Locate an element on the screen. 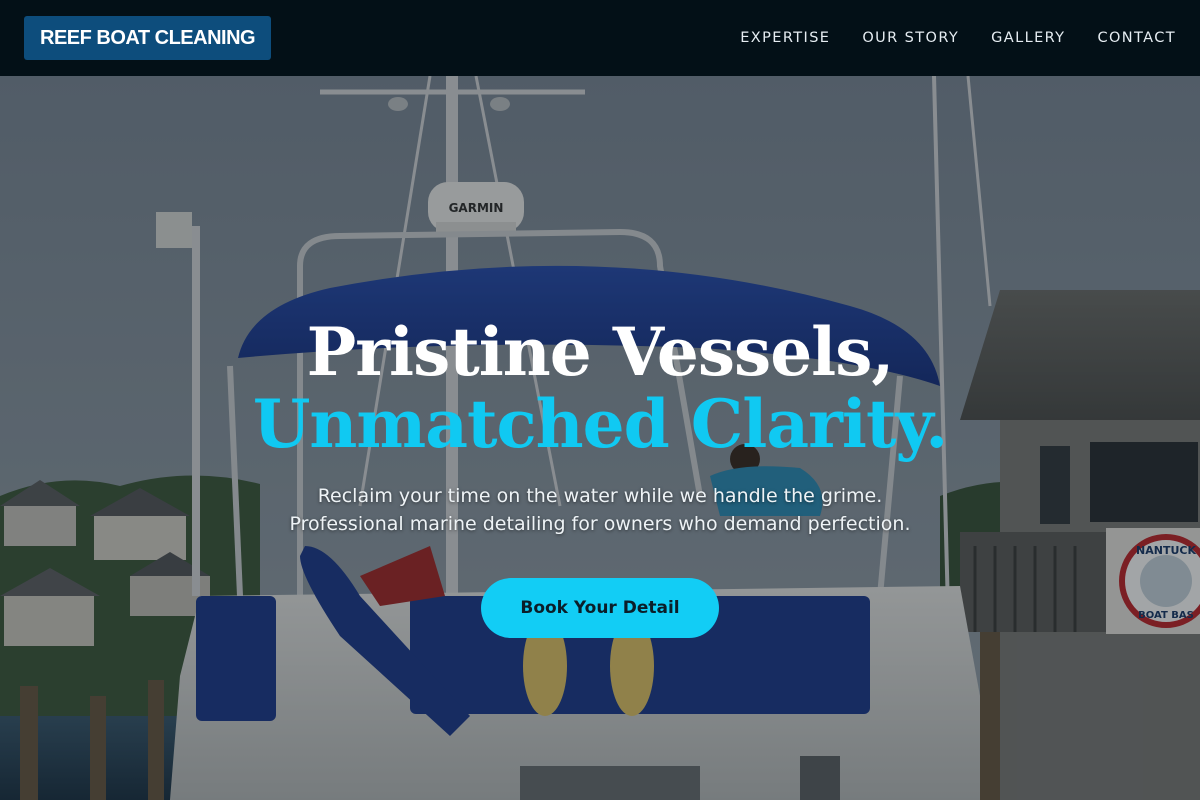 The image size is (1200, 800). headline-line-2: Unmatched Clarity. is located at coordinates (600, 424).